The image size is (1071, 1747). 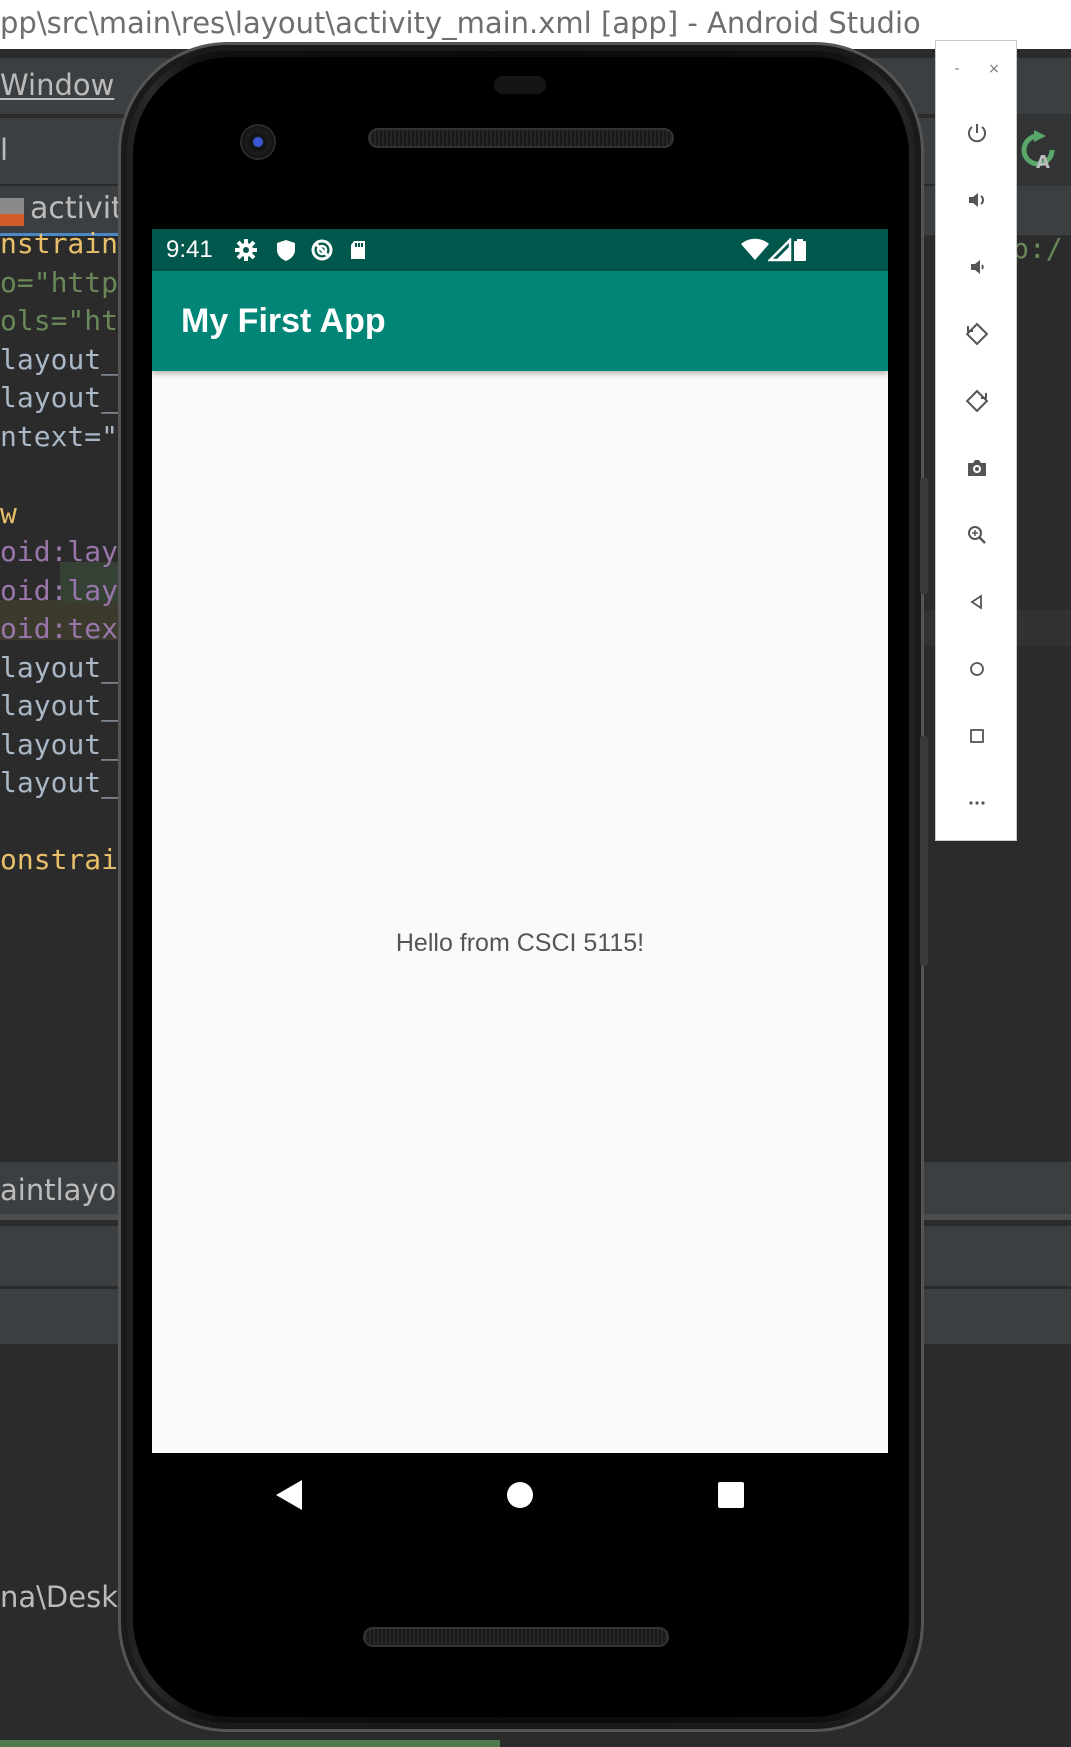 I want to click on apply-changes-icon: A, so click(x=1038, y=151).